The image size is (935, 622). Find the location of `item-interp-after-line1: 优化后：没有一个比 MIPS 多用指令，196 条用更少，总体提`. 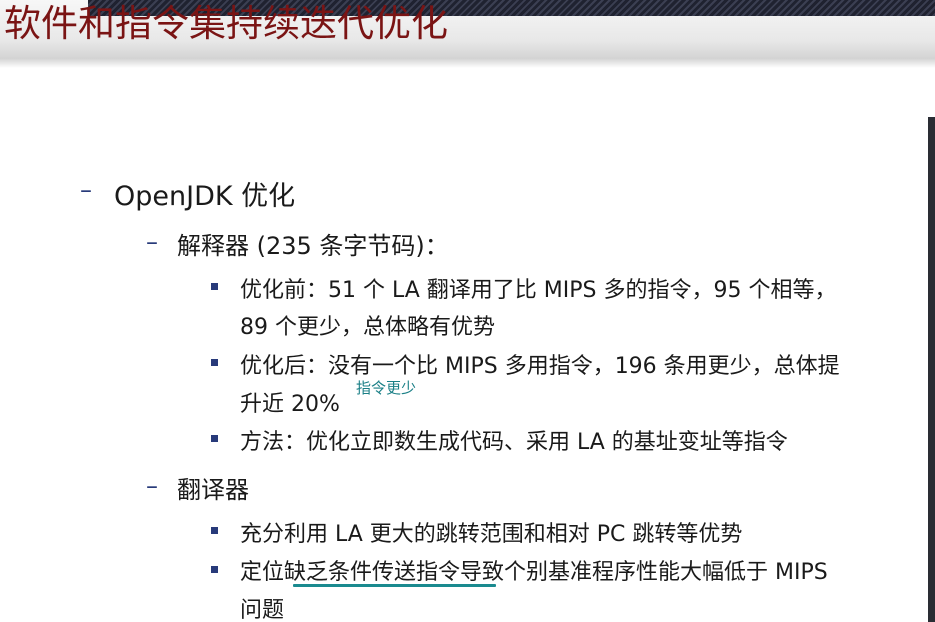

item-interp-after-line1: 优化后：没有一个比 MIPS 多用指令，196 条用更少，总体提 is located at coordinates (540, 366).